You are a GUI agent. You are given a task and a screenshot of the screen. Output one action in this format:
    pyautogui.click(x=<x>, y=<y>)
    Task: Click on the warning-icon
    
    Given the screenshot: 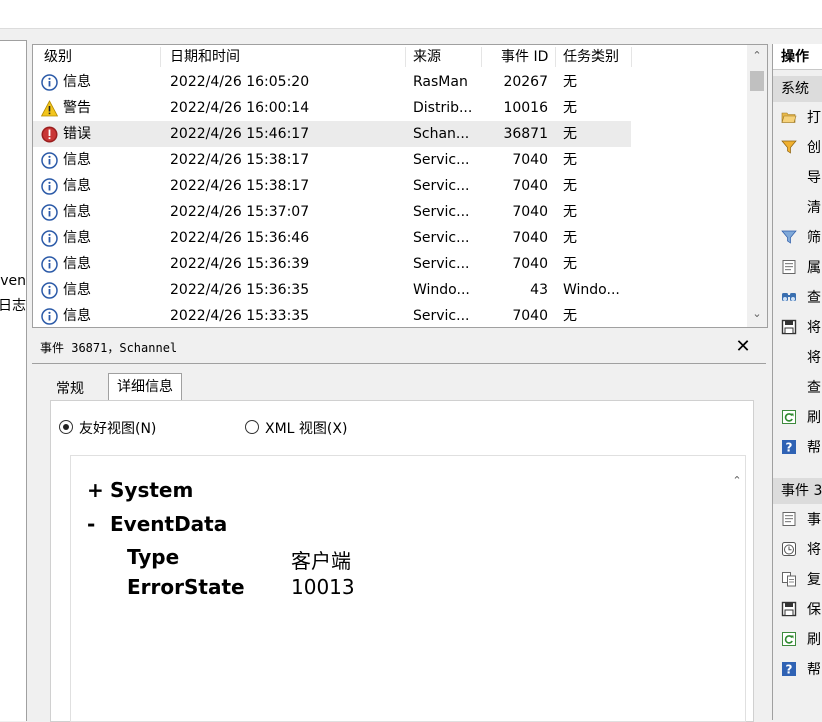 What is the action you would take?
    pyautogui.click(x=49, y=108)
    